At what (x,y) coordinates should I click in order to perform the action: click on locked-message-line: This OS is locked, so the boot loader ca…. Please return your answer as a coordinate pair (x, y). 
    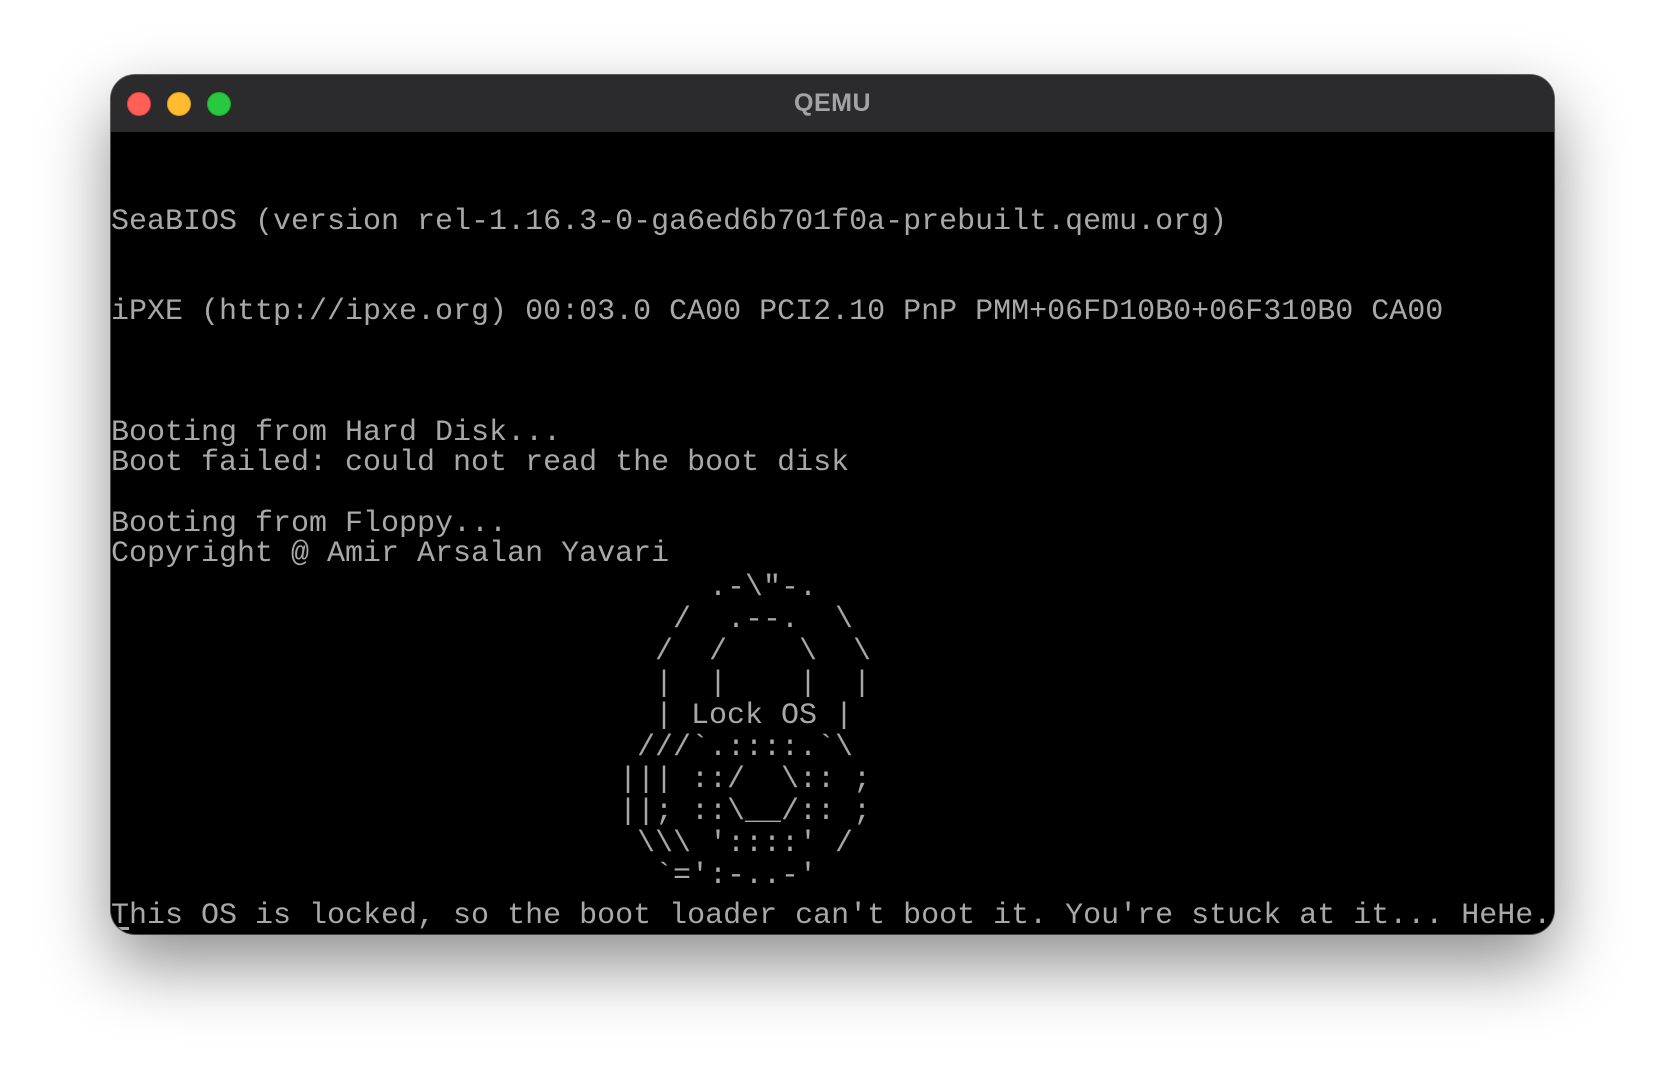
    Looking at the image, I should click on (831, 916).